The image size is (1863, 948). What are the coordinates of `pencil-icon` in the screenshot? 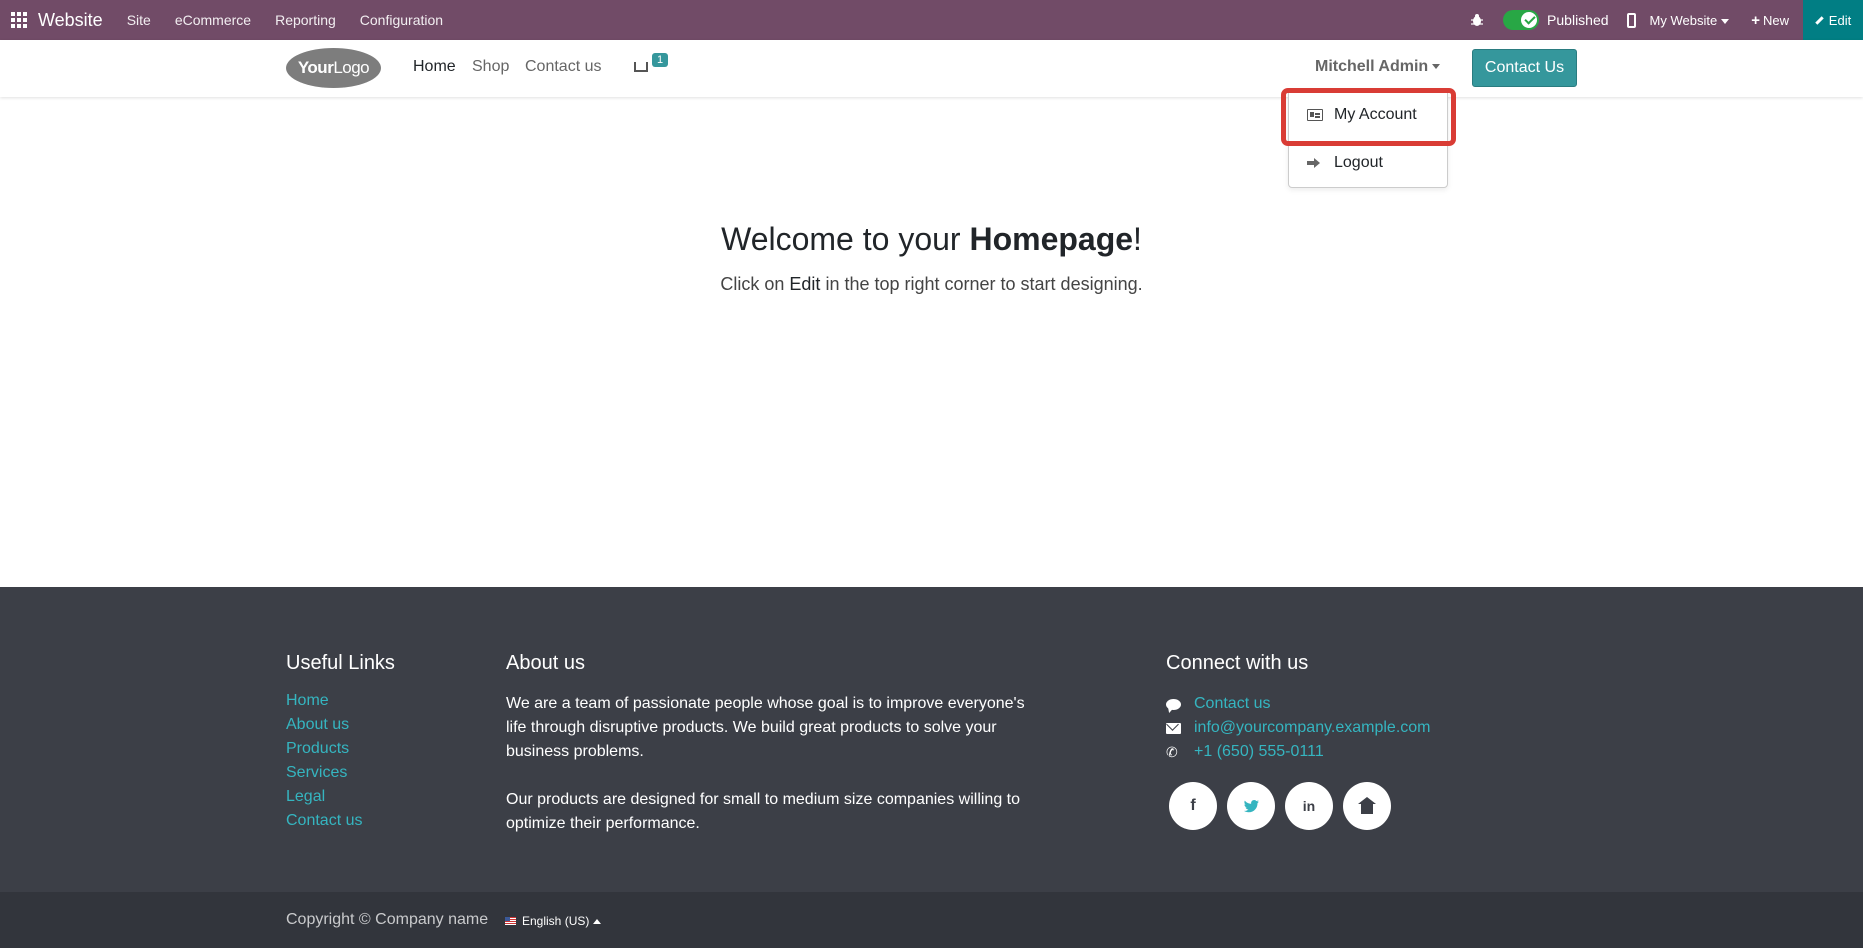 It's located at (1819, 20).